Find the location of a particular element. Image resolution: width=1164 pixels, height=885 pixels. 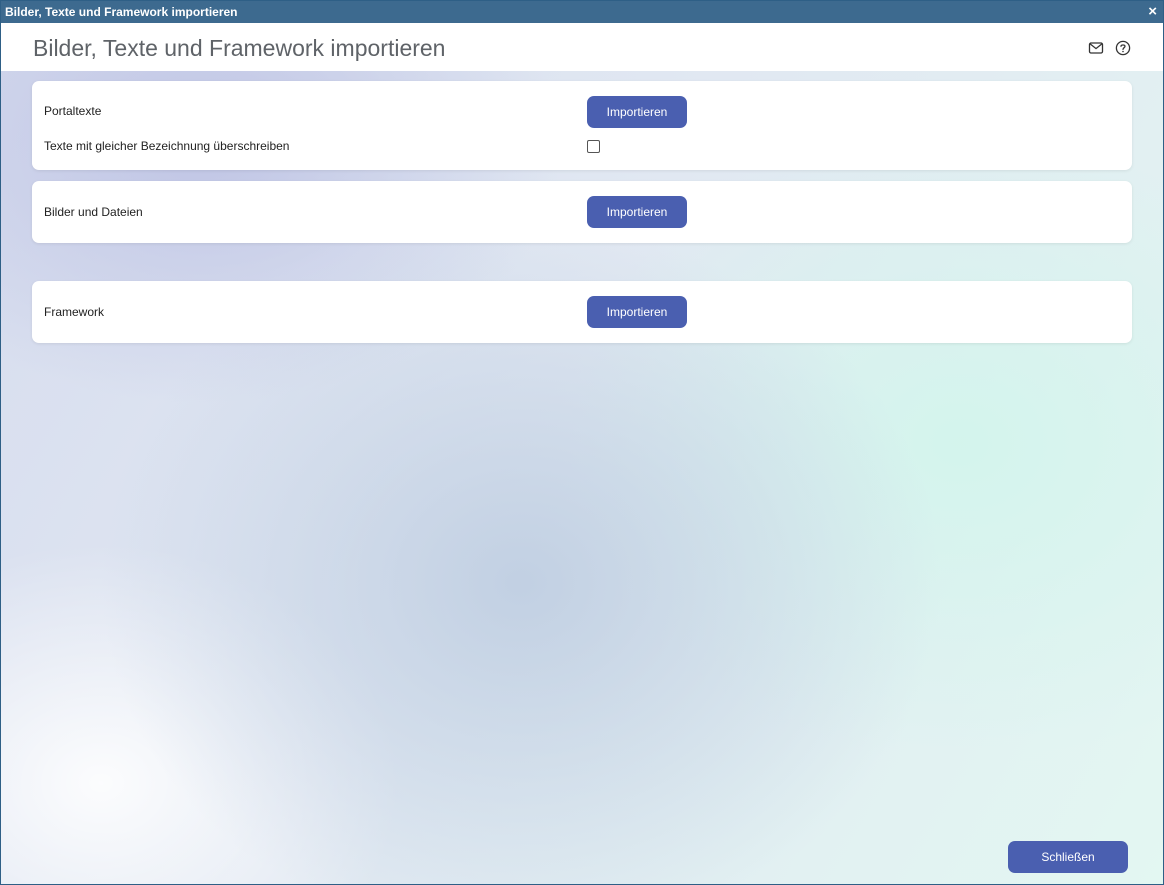

framework-card: Framework Importieren is located at coordinates (582, 312).